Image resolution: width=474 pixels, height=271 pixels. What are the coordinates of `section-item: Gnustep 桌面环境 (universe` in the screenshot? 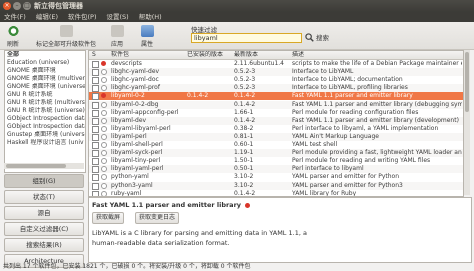 It's located at (45, 135).